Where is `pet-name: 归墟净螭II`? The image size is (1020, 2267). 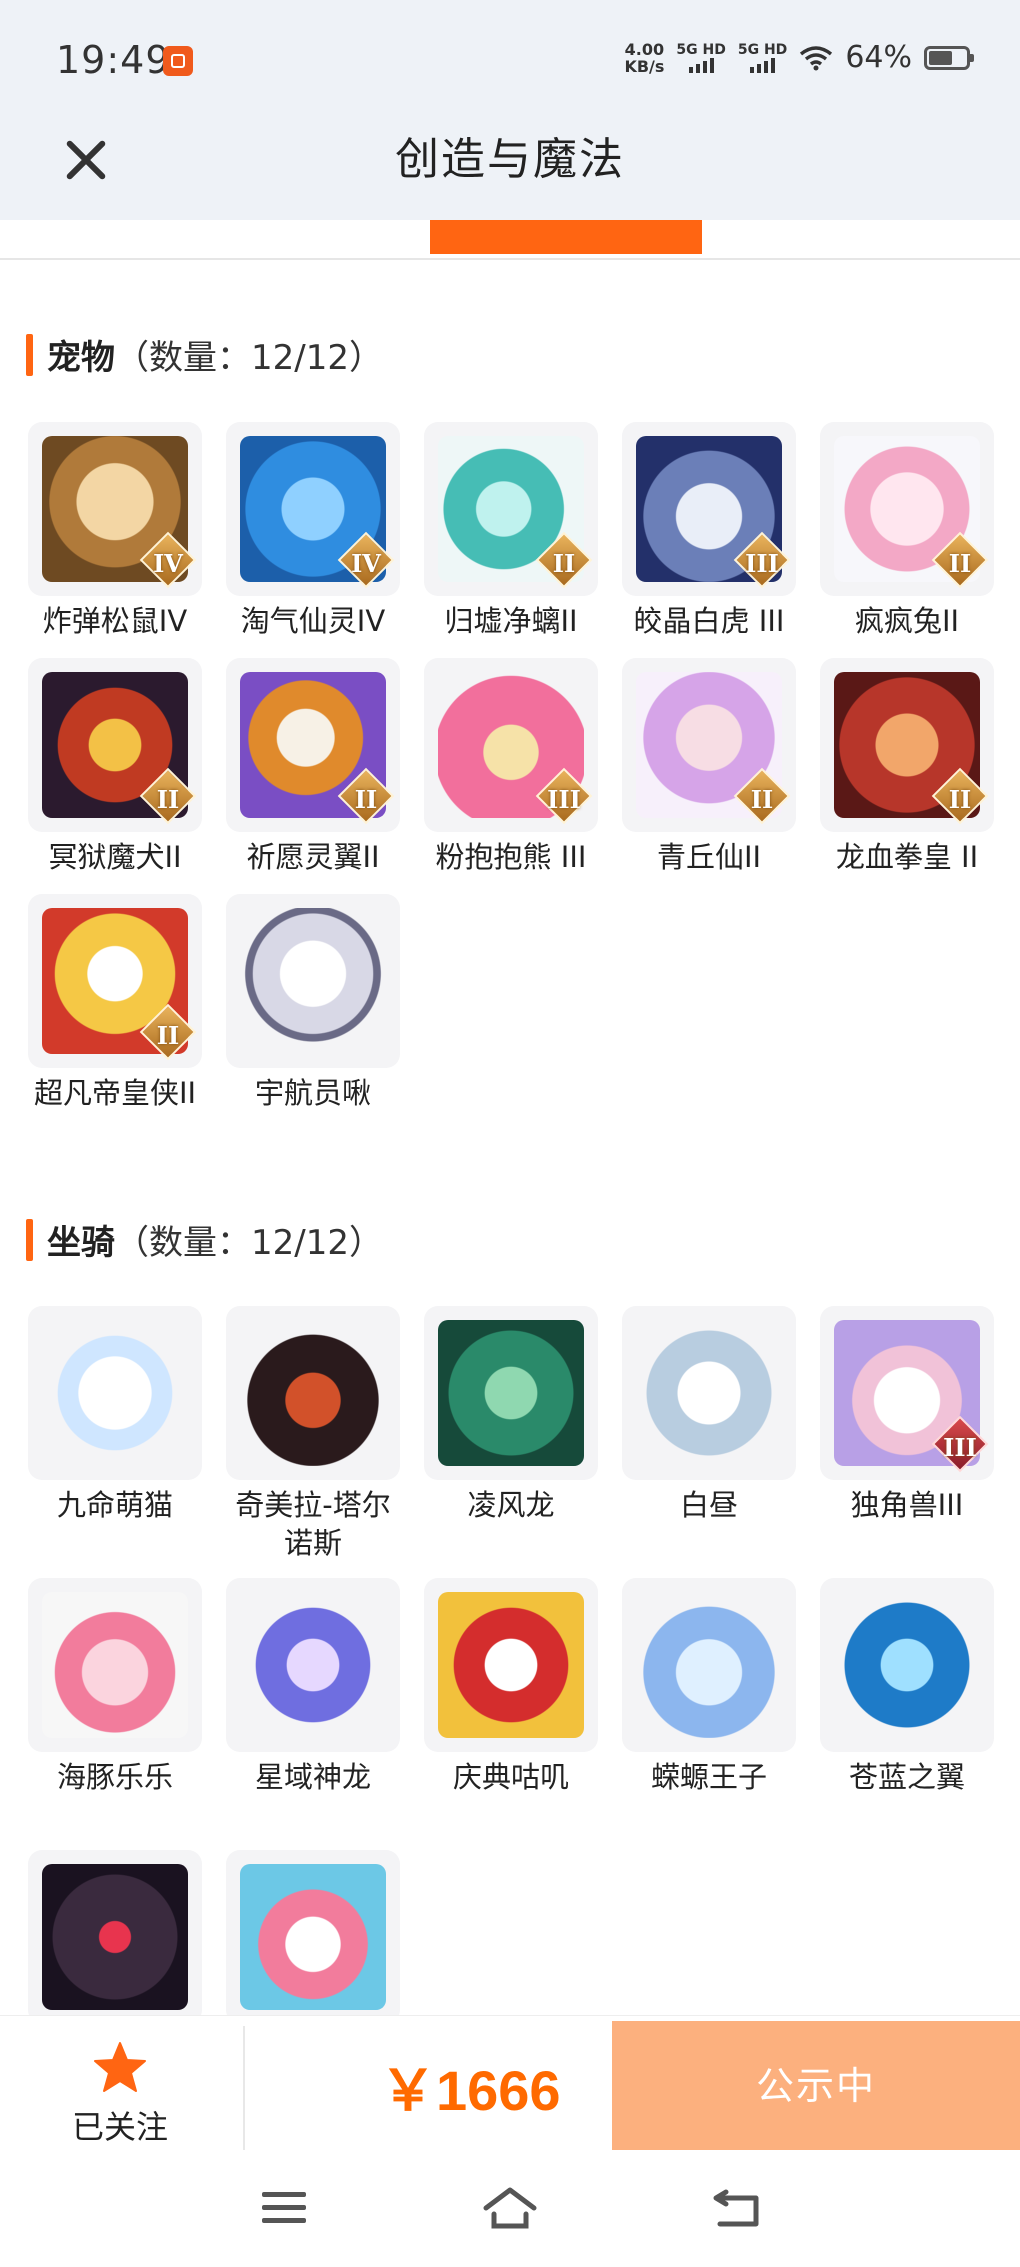
pet-name: 归墟净螭II is located at coordinates (511, 621).